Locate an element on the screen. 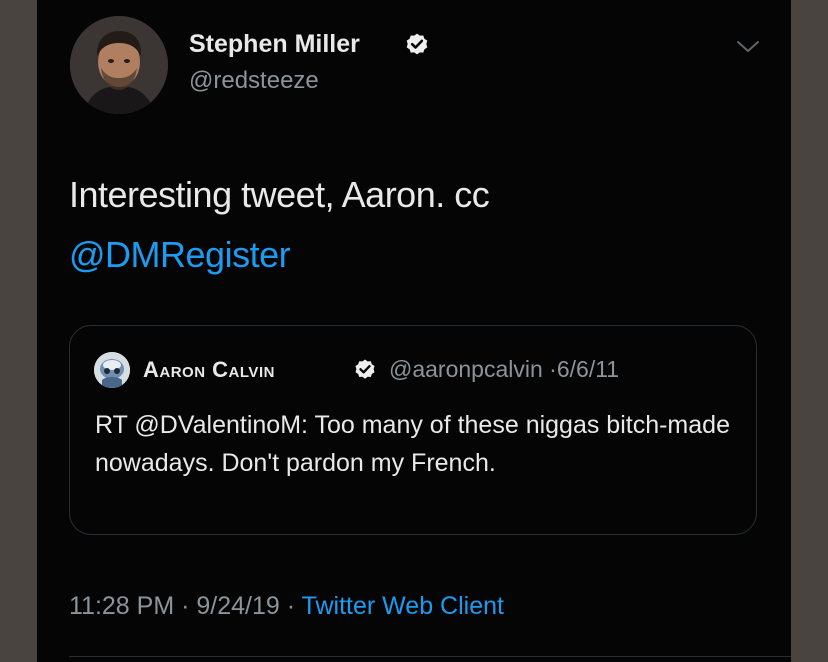  author-avatar is located at coordinates (119, 65).